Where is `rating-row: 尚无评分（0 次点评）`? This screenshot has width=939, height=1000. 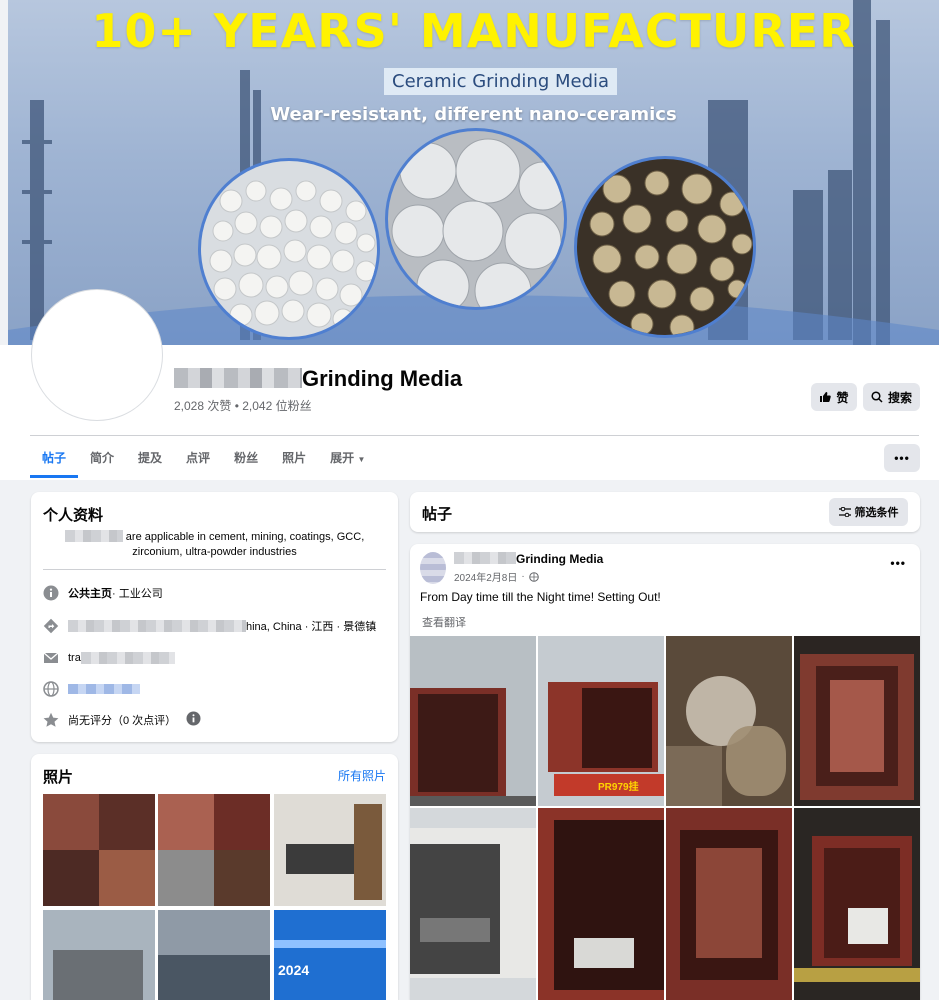
rating-row: 尚无评分（0 次点评） is located at coordinates (122, 720).